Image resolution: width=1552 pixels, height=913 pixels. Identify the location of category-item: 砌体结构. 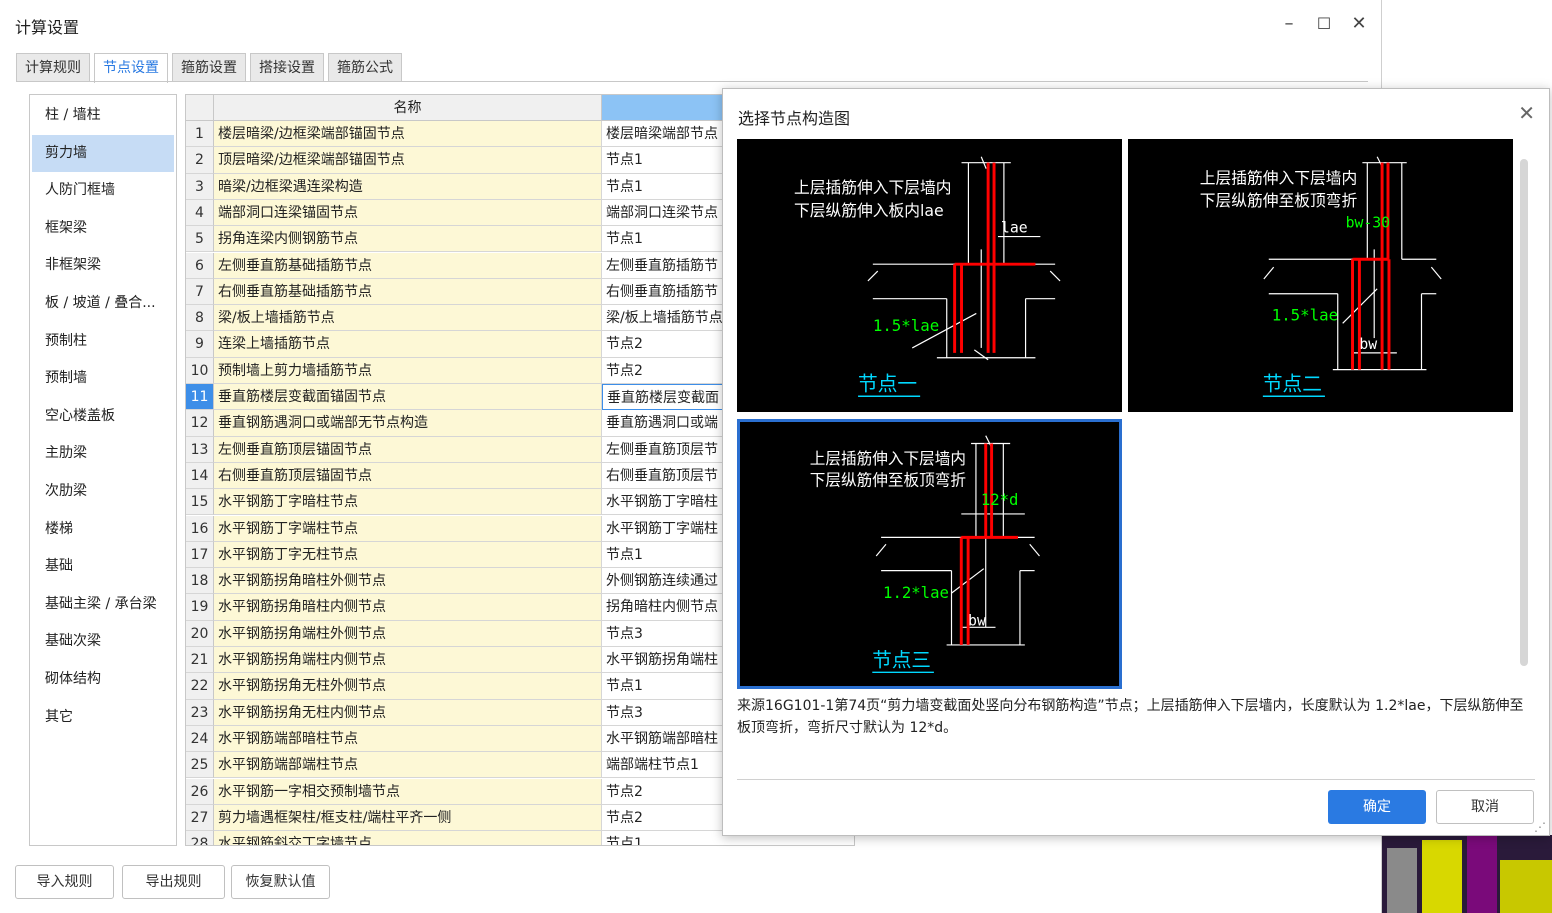
(103, 680).